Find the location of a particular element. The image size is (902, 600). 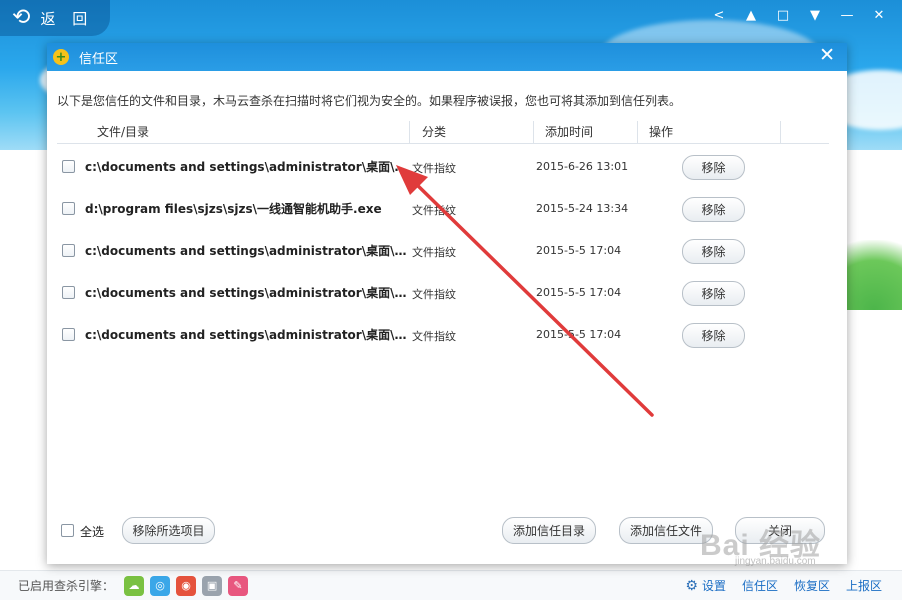

restore-zone-link: 恢复区 is located at coordinates (812, 585).